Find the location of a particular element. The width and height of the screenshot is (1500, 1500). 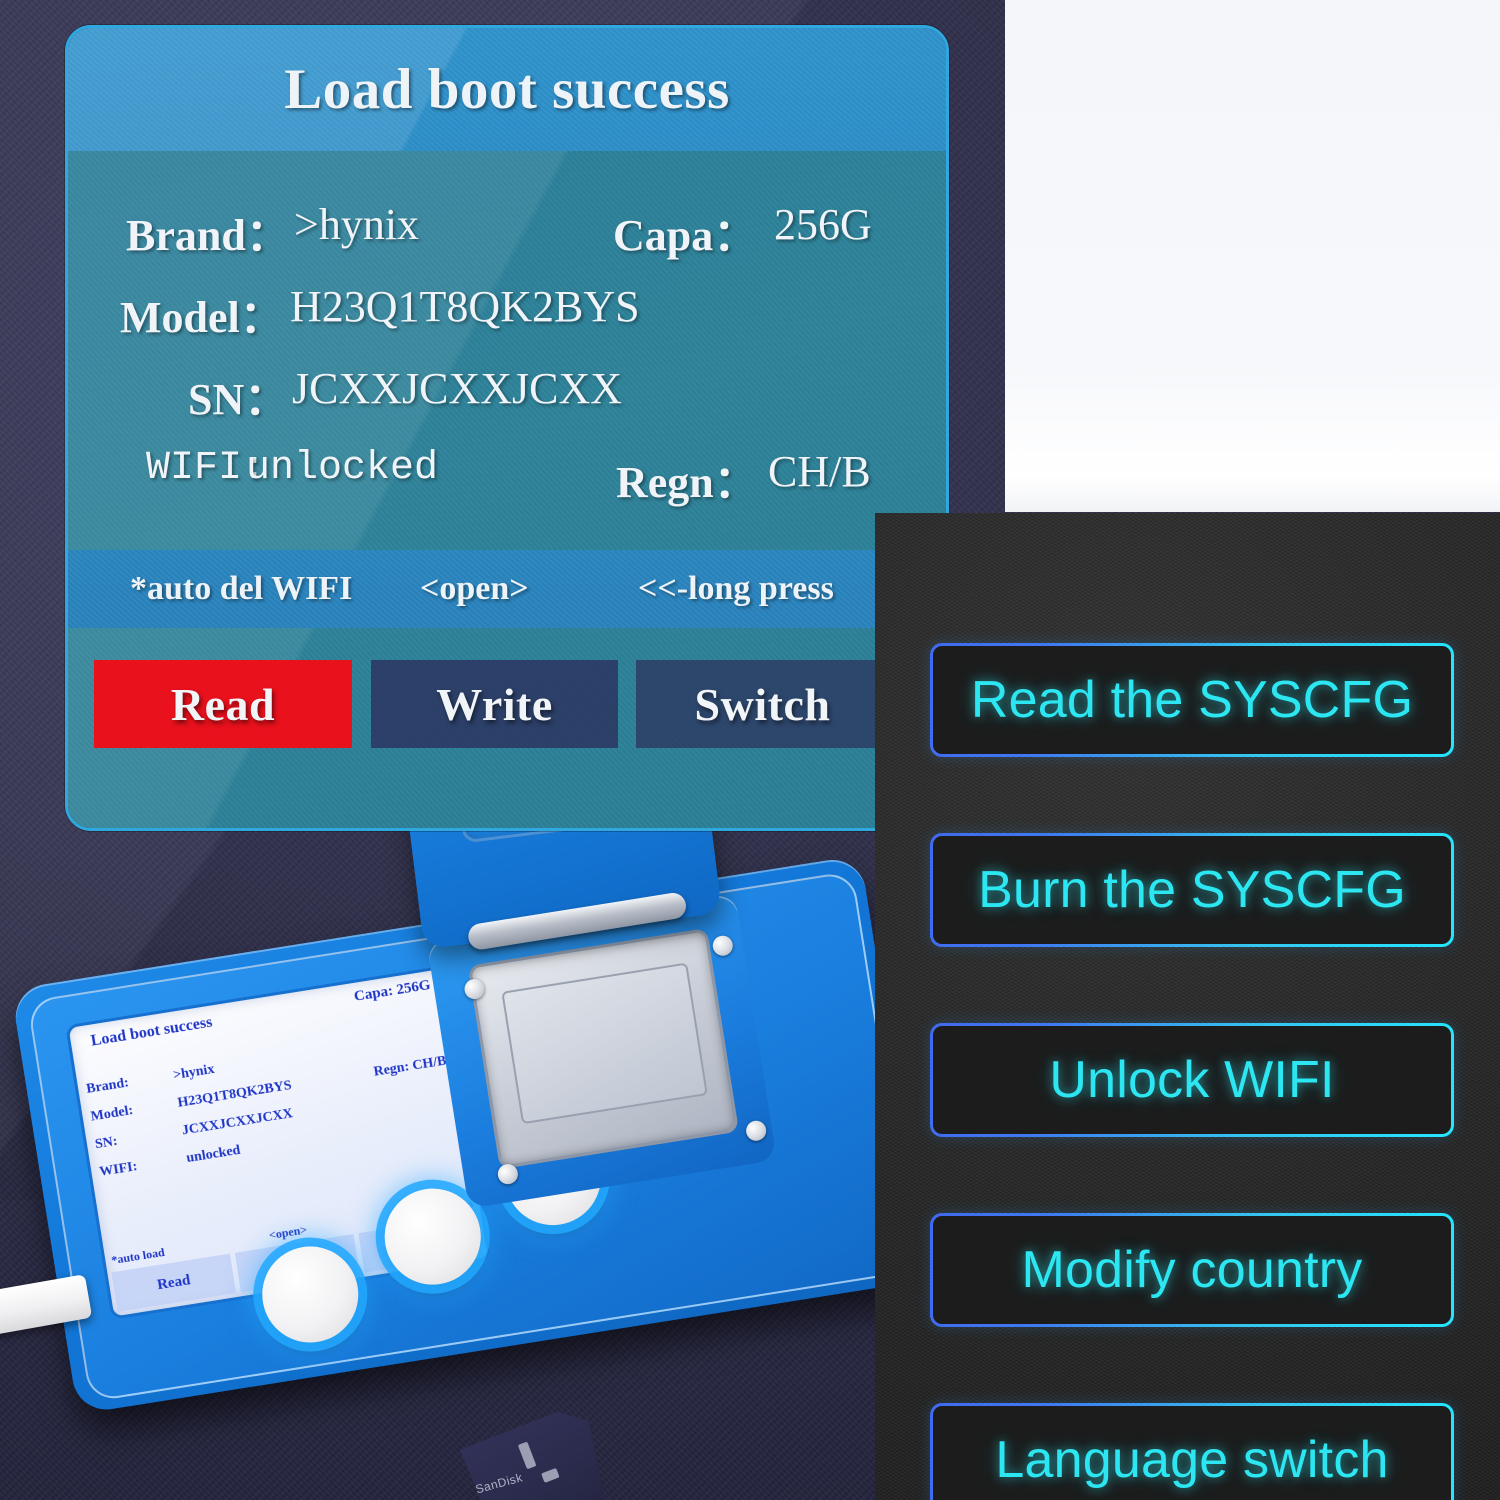

lcd-capa-label: Capa: is located at coordinates (373, 993).